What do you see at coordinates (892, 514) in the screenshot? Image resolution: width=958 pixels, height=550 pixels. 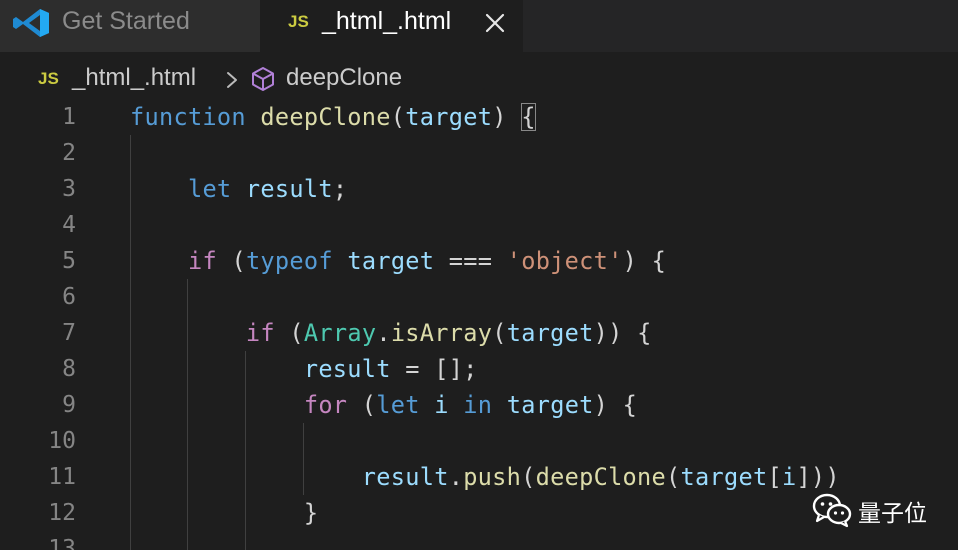 I see `watermark-text: 量子位` at bounding box center [892, 514].